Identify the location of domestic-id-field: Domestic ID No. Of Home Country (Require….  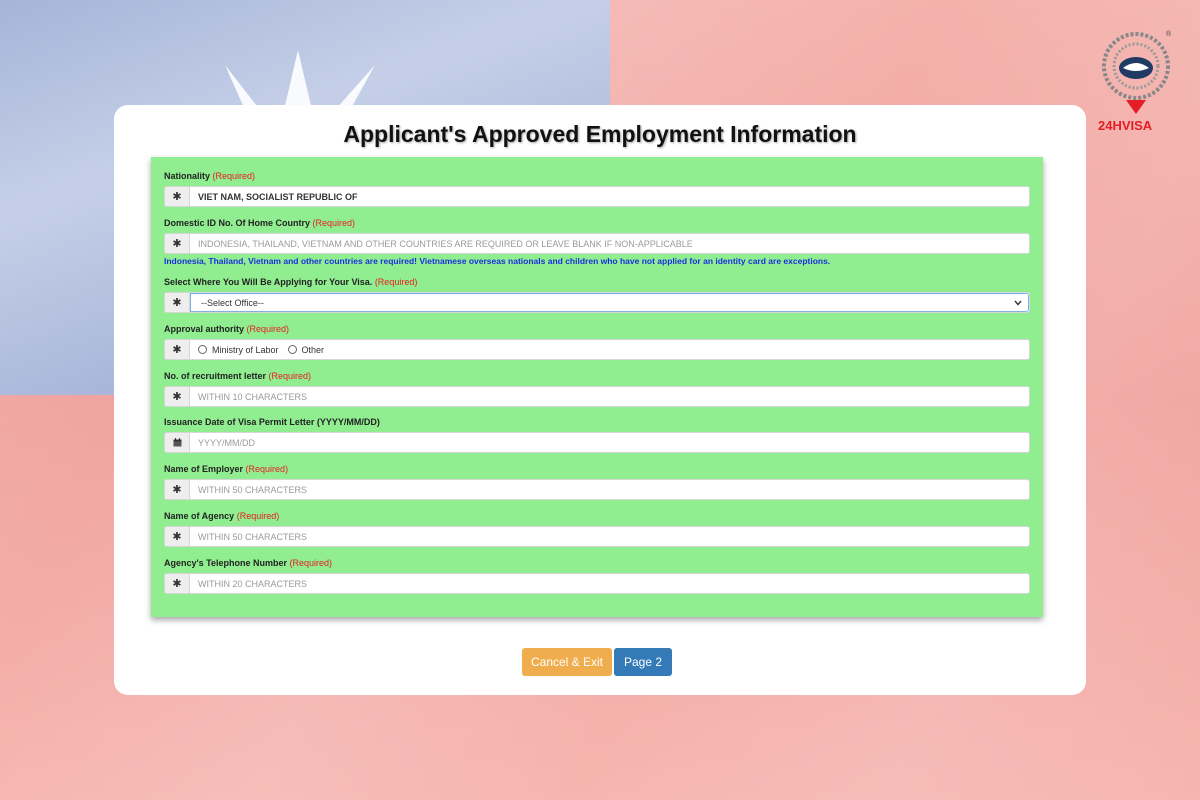
(597, 241).